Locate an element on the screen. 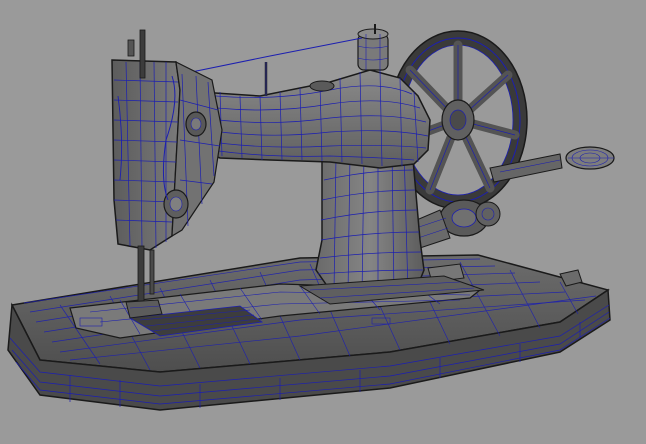  bobbin-winder-gears is located at coordinates (456, 224).